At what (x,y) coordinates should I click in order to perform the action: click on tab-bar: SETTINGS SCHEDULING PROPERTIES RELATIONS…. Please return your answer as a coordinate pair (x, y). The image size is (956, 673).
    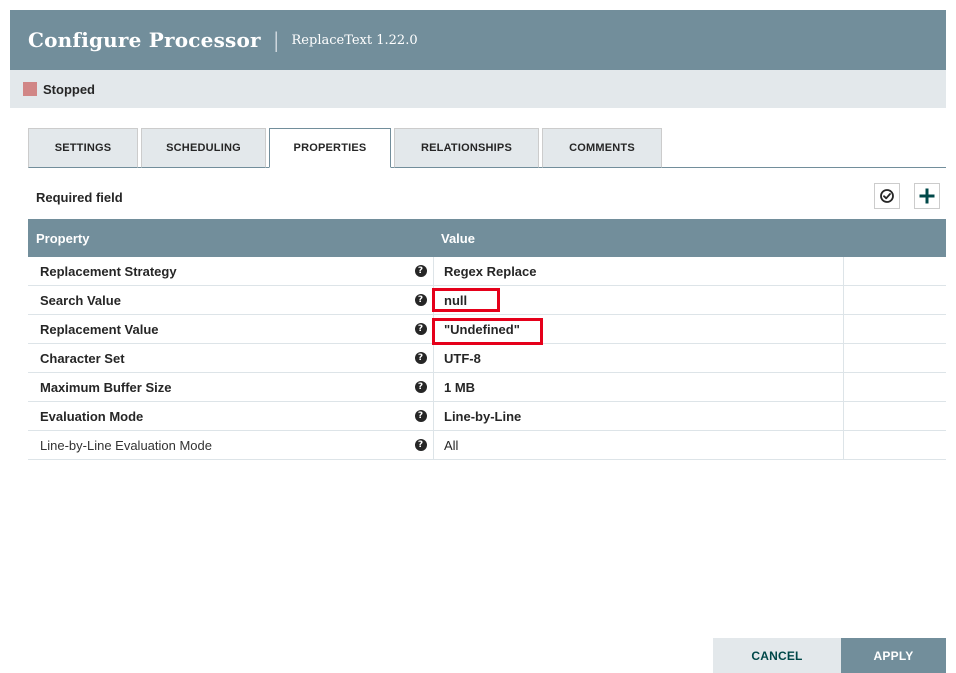
    Looking at the image, I should click on (346, 148).